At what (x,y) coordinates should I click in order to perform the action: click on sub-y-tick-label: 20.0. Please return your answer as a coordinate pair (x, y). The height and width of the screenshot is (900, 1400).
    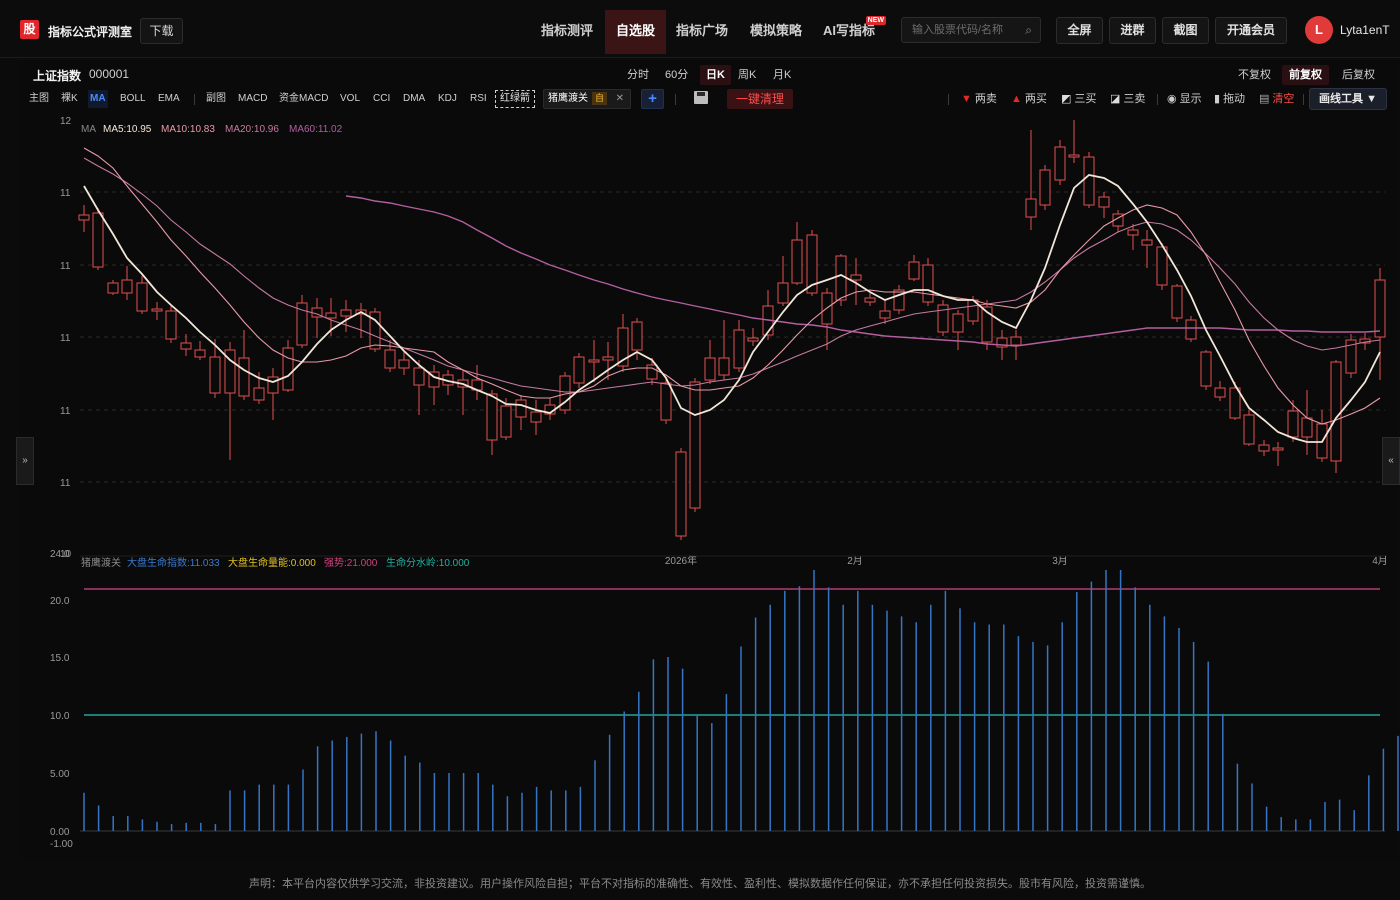
    Looking at the image, I should click on (60, 601).